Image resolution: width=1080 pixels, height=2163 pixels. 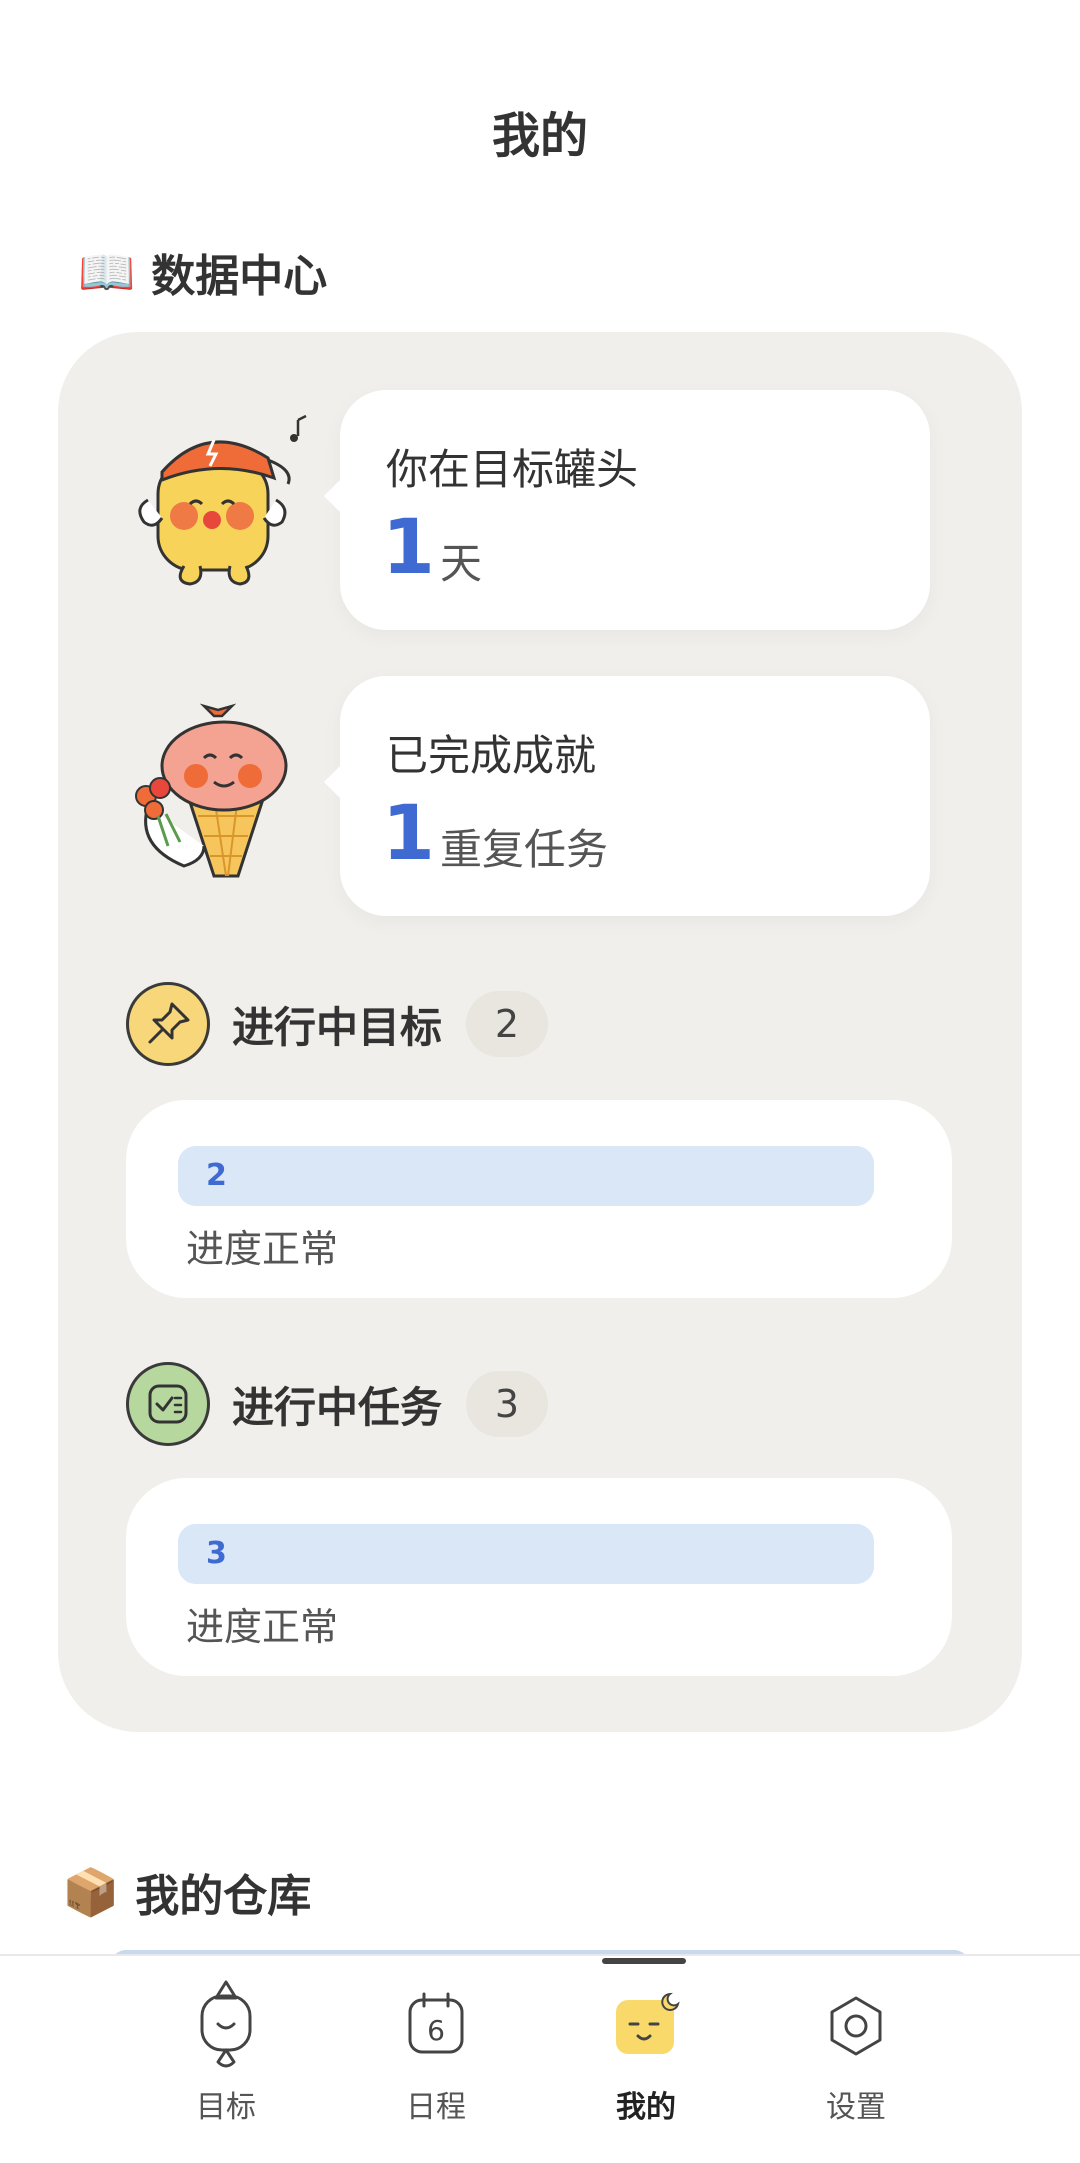 What do you see at coordinates (337, 1407) in the screenshot?
I see `tasks-title: 进行中任务` at bounding box center [337, 1407].